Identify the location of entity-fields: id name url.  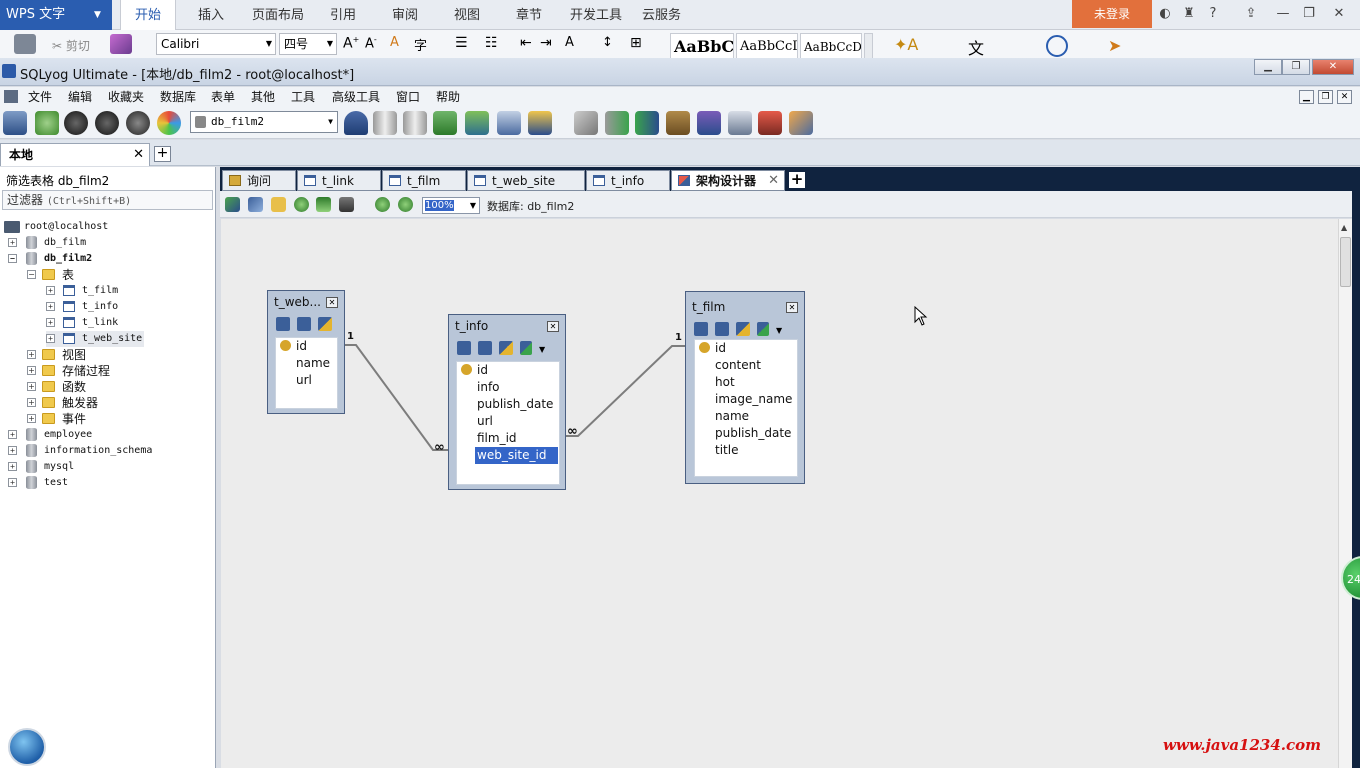
(306, 373).